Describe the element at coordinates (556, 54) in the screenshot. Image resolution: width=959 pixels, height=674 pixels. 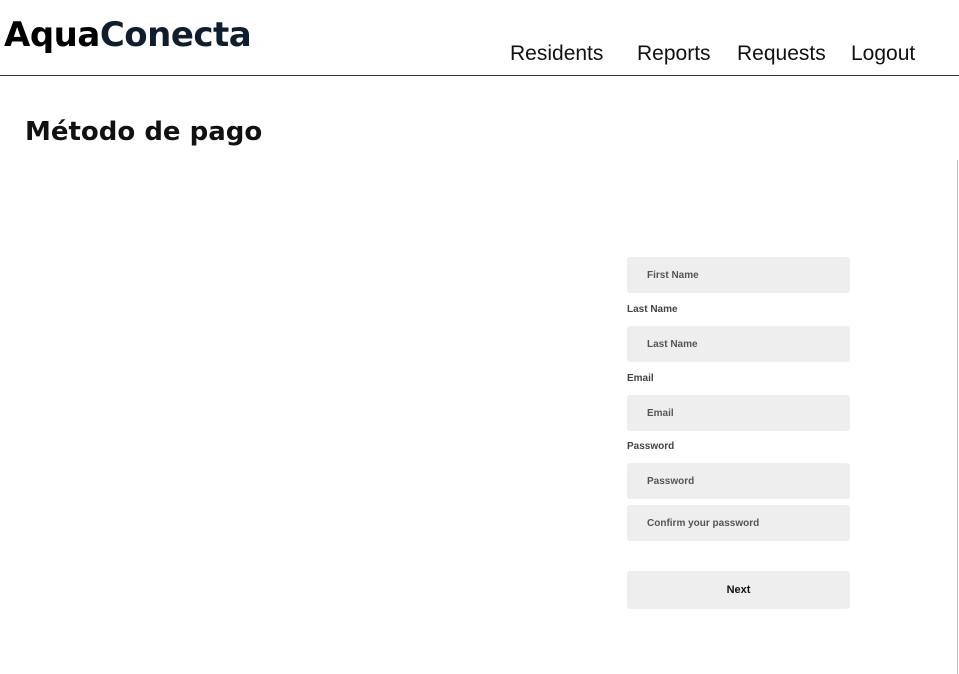
I see `nav-residents-link: Residents` at that location.